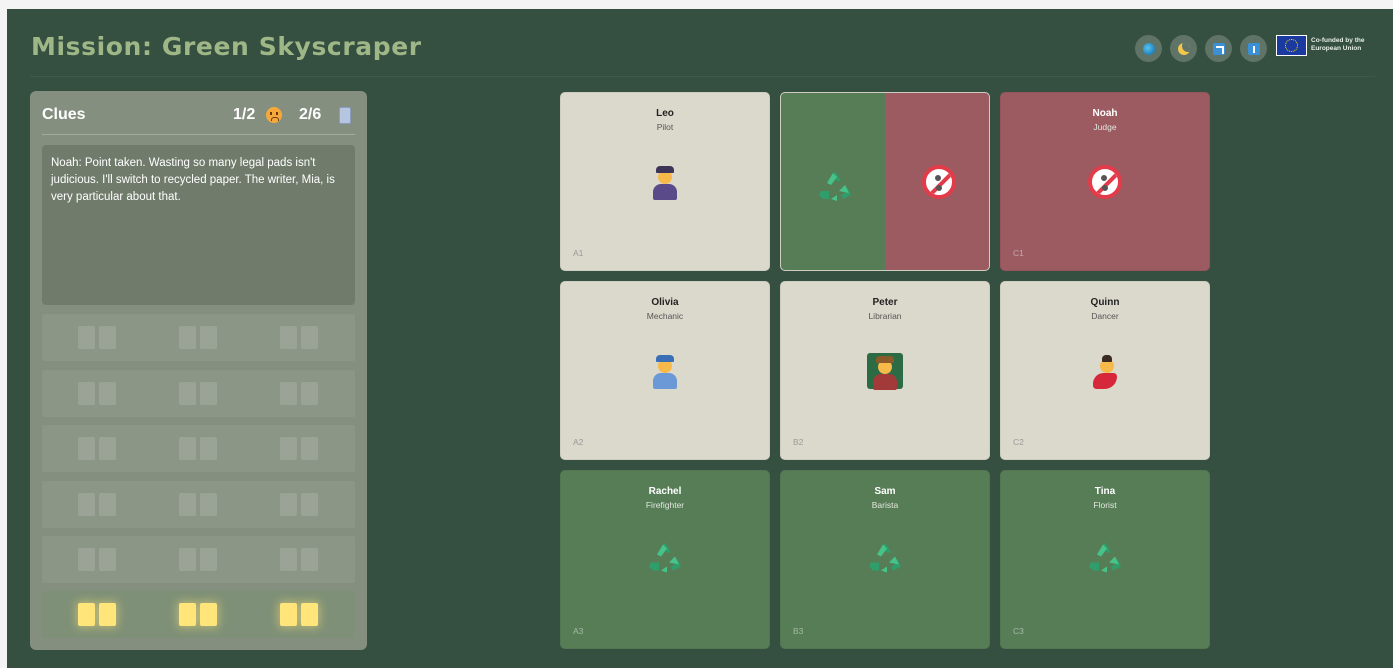  I want to click on language-button, so click(1148, 48).